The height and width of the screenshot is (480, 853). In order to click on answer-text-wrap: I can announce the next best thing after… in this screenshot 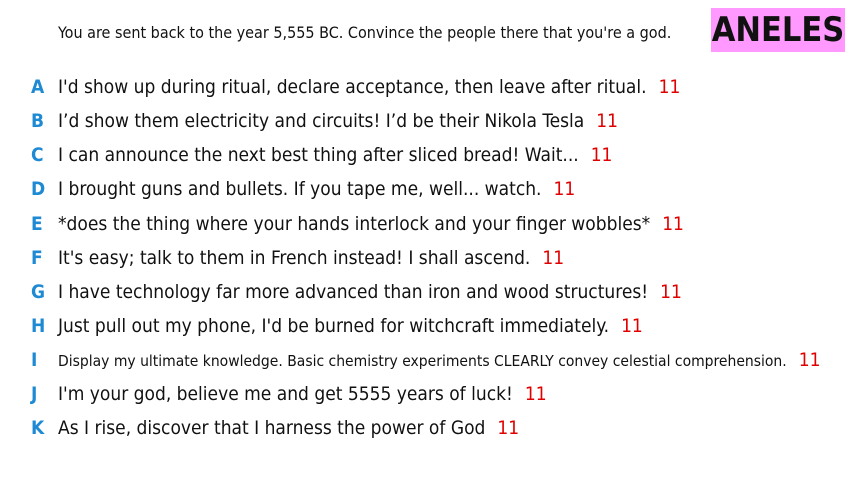, I will do `click(335, 155)`.